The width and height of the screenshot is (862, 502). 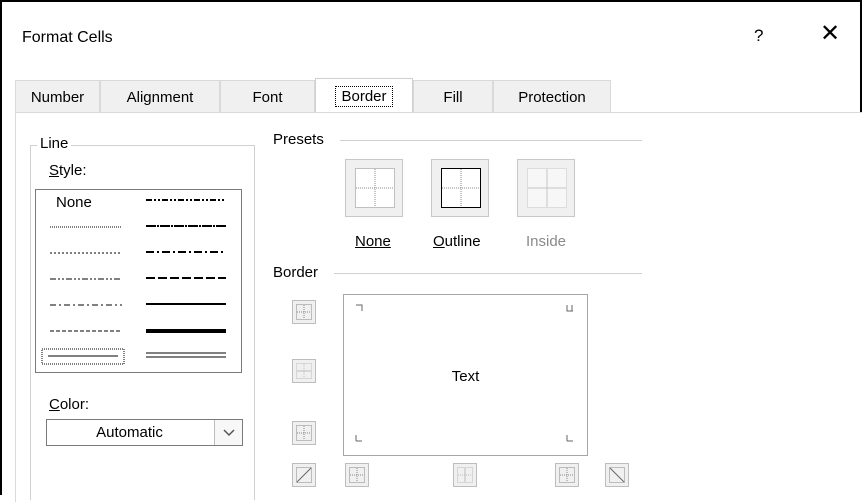 I want to click on preset-inside-button, so click(x=546, y=188).